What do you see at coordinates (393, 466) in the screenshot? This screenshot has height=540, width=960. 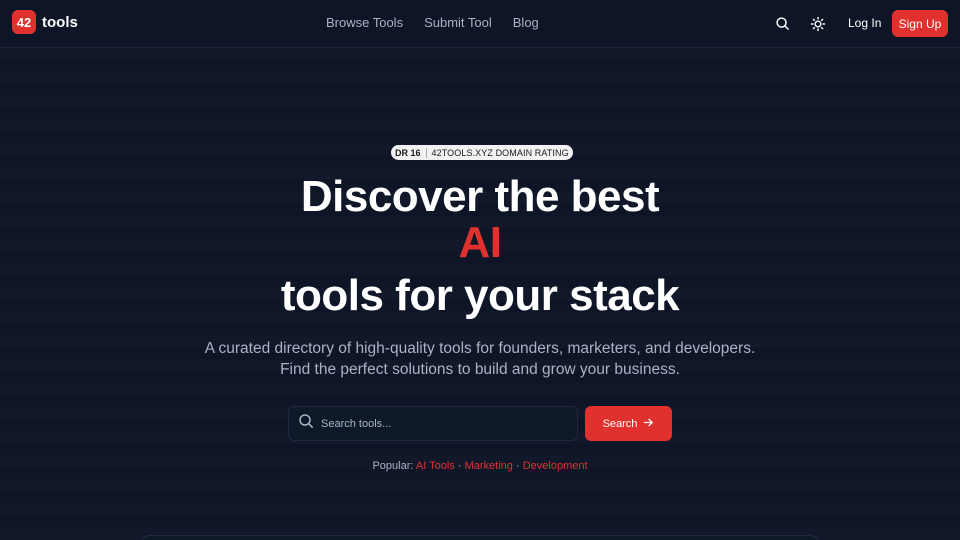 I see `popular-label: Popular:` at bounding box center [393, 466].